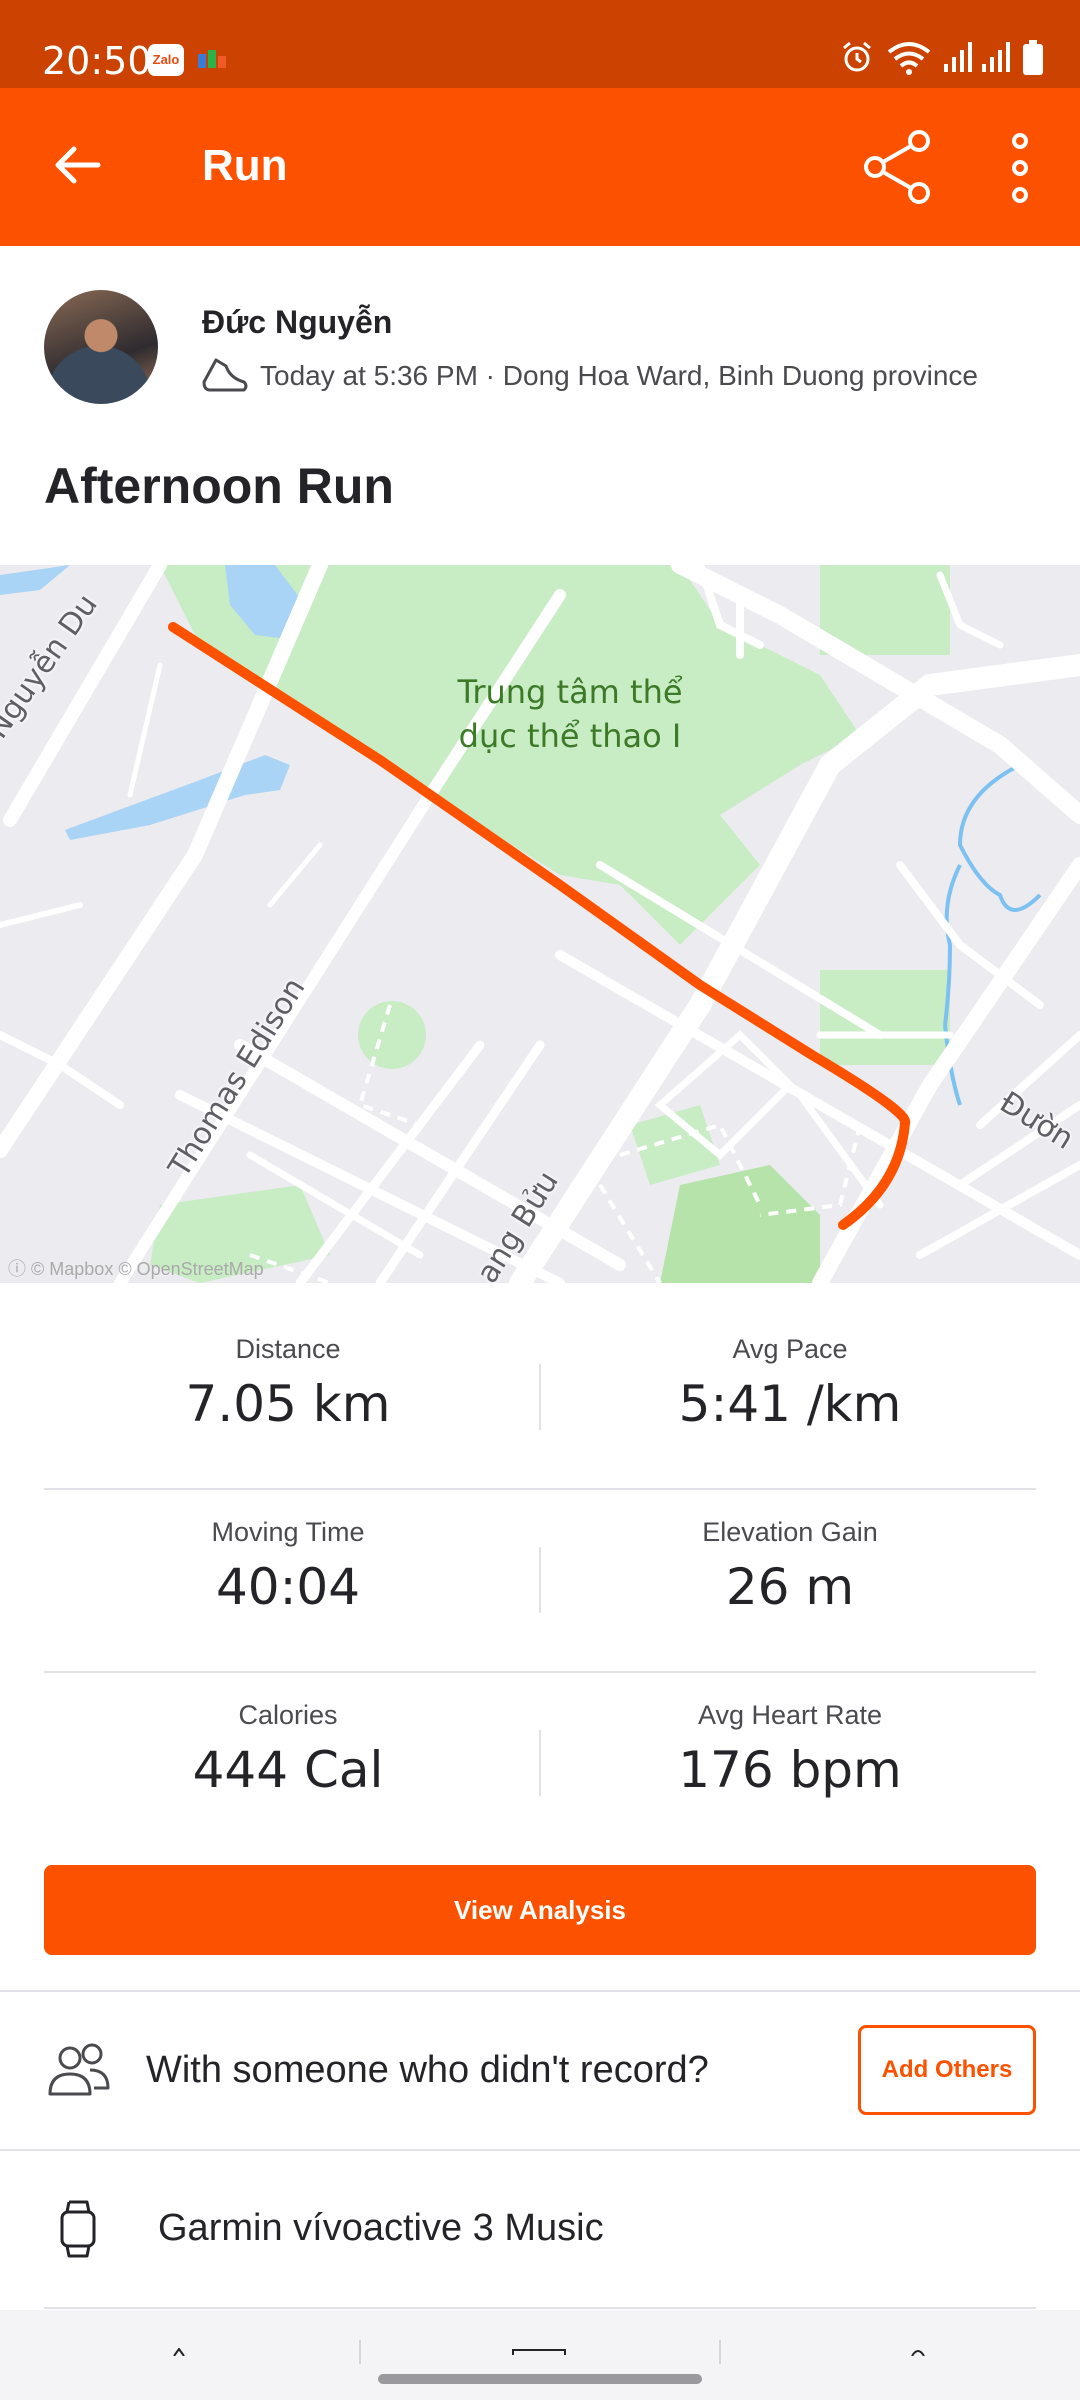 This screenshot has width=1080, height=2400. What do you see at coordinates (790, 1349) in the screenshot?
I see `stat-label: Avg Pace` at bounding box center [790, 1349].